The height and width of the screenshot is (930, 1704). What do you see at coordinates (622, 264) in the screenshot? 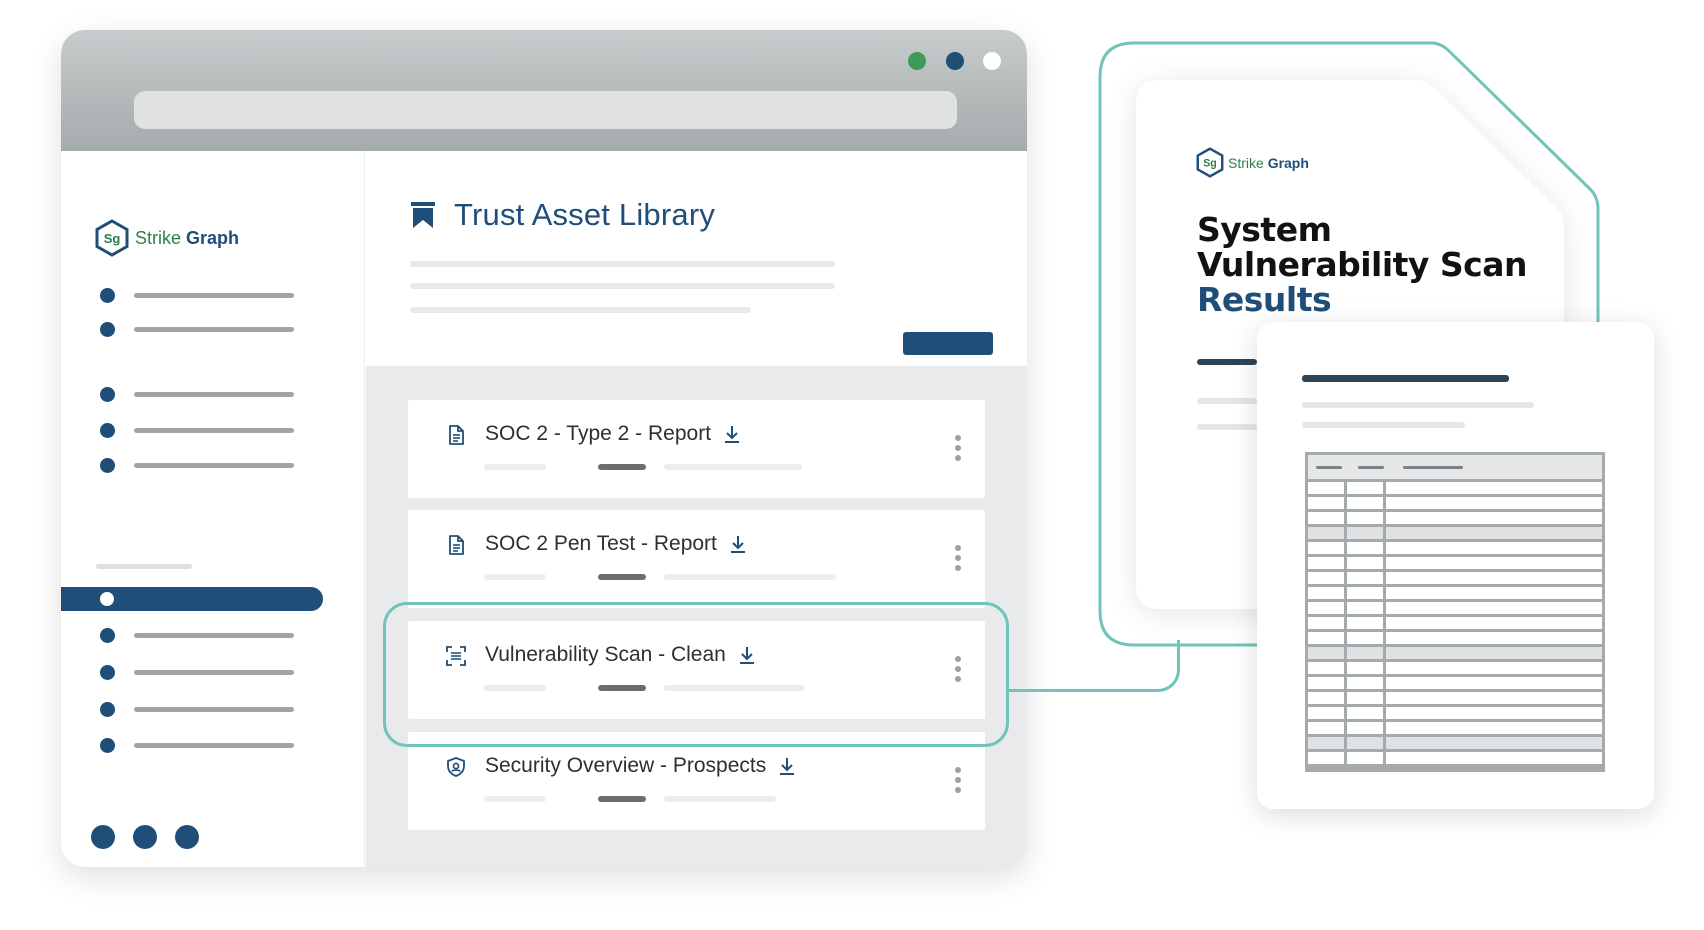
I see `description-placeholder-line` at bounding box center [622, 264].